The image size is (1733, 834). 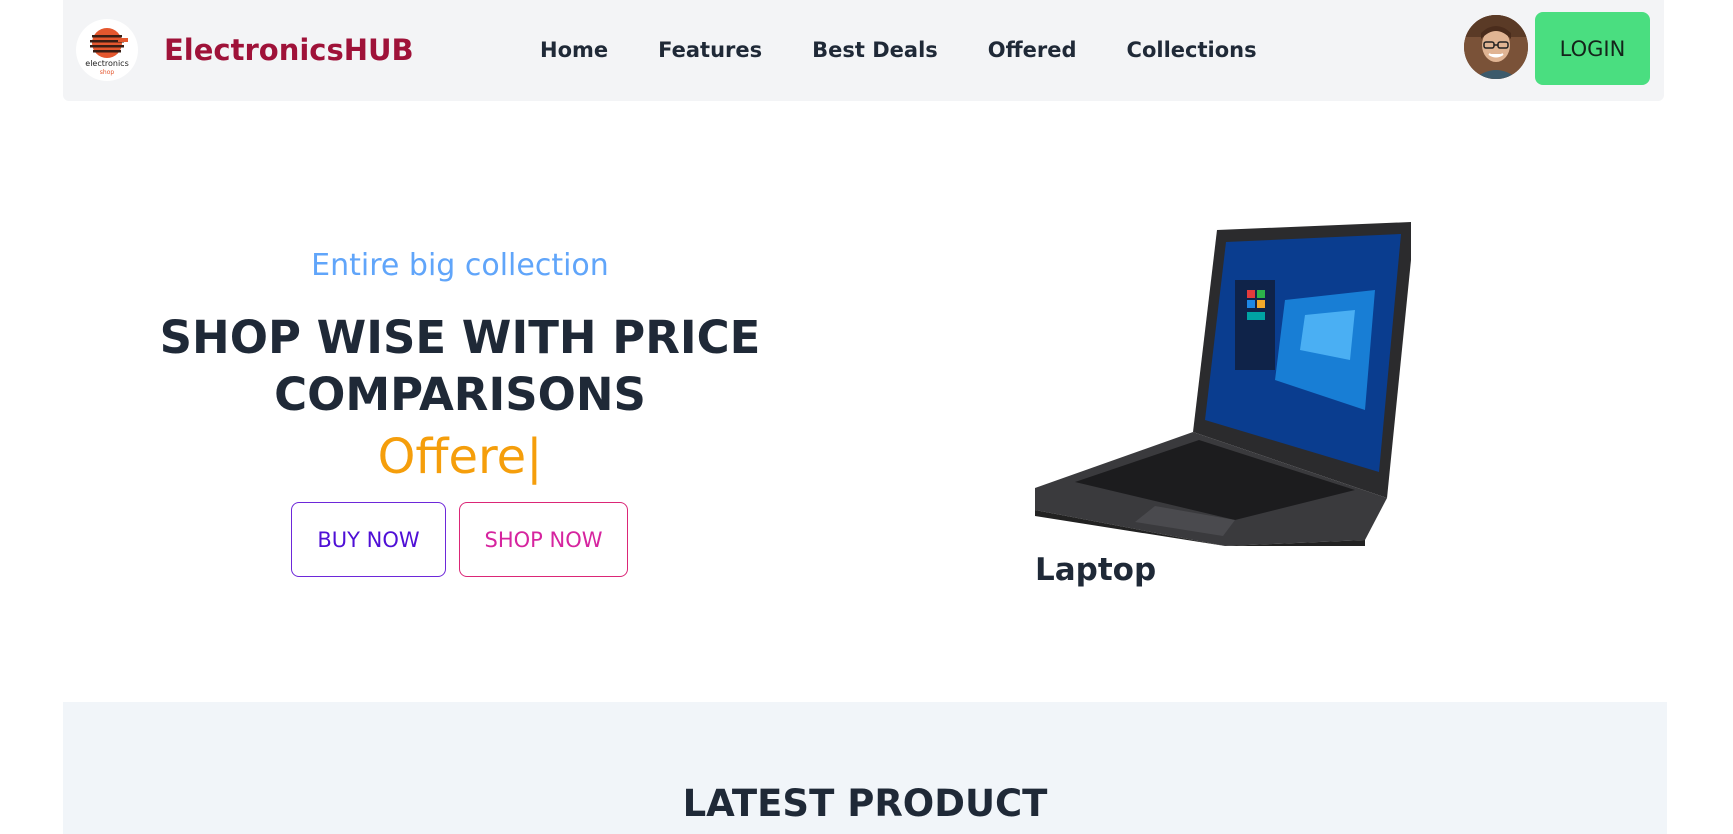 I want to click on nav-home: Home, so click(x=574, y=50).